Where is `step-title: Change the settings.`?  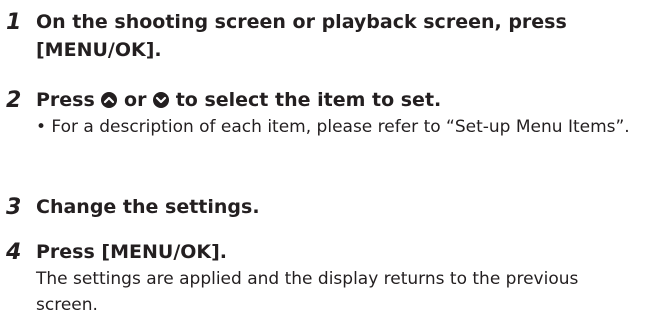
step-title: Change the settings. is located at coordinates (148, 207).